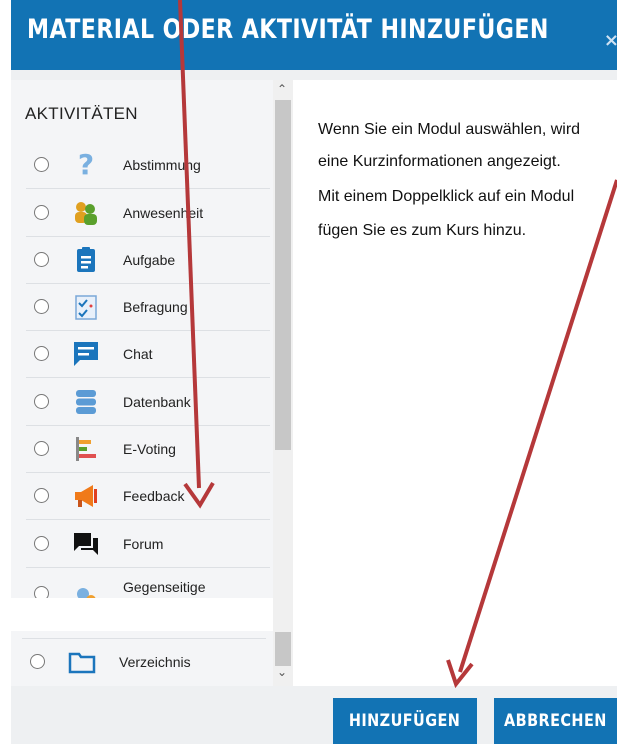 This screenshot has width=617, height=744. I want to click on option-label: Forum, so click(143, 544).